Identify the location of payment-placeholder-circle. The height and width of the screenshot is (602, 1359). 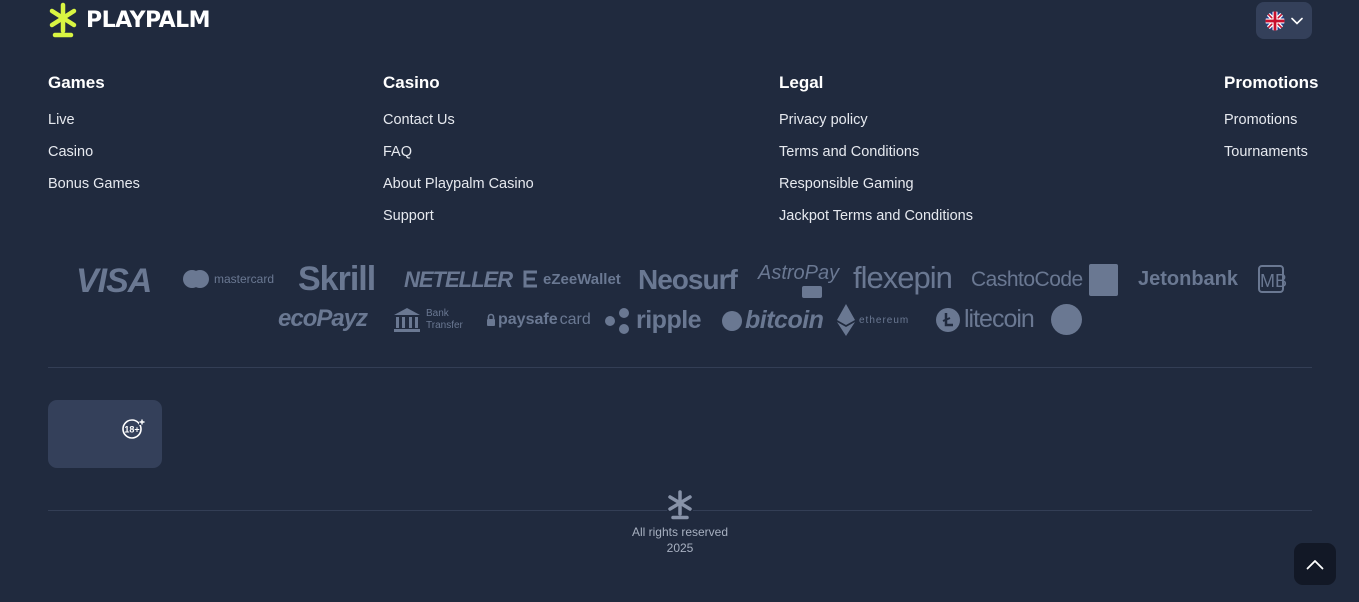
(1066, 319).